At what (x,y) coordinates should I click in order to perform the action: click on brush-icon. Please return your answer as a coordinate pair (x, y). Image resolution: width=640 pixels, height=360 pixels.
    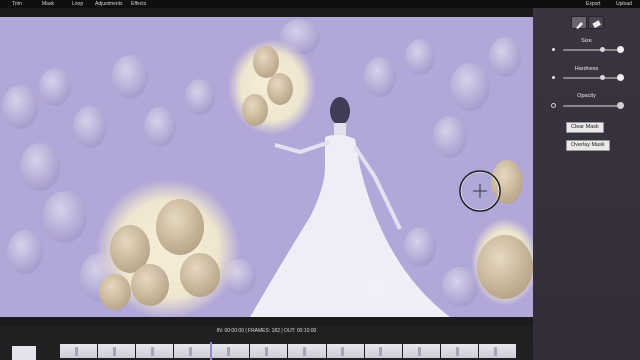
    Looking at the image, I should click on (579, 25).